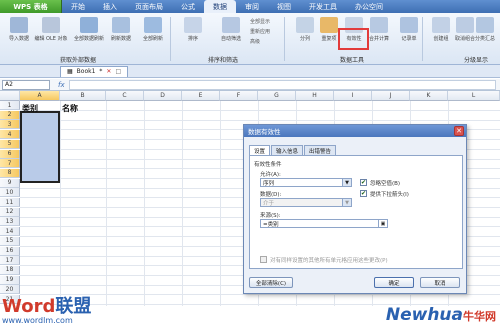  Describe the element at coordinates (270, 175) in the screenshot. I see `allow-label: 允许(A):` at that location.